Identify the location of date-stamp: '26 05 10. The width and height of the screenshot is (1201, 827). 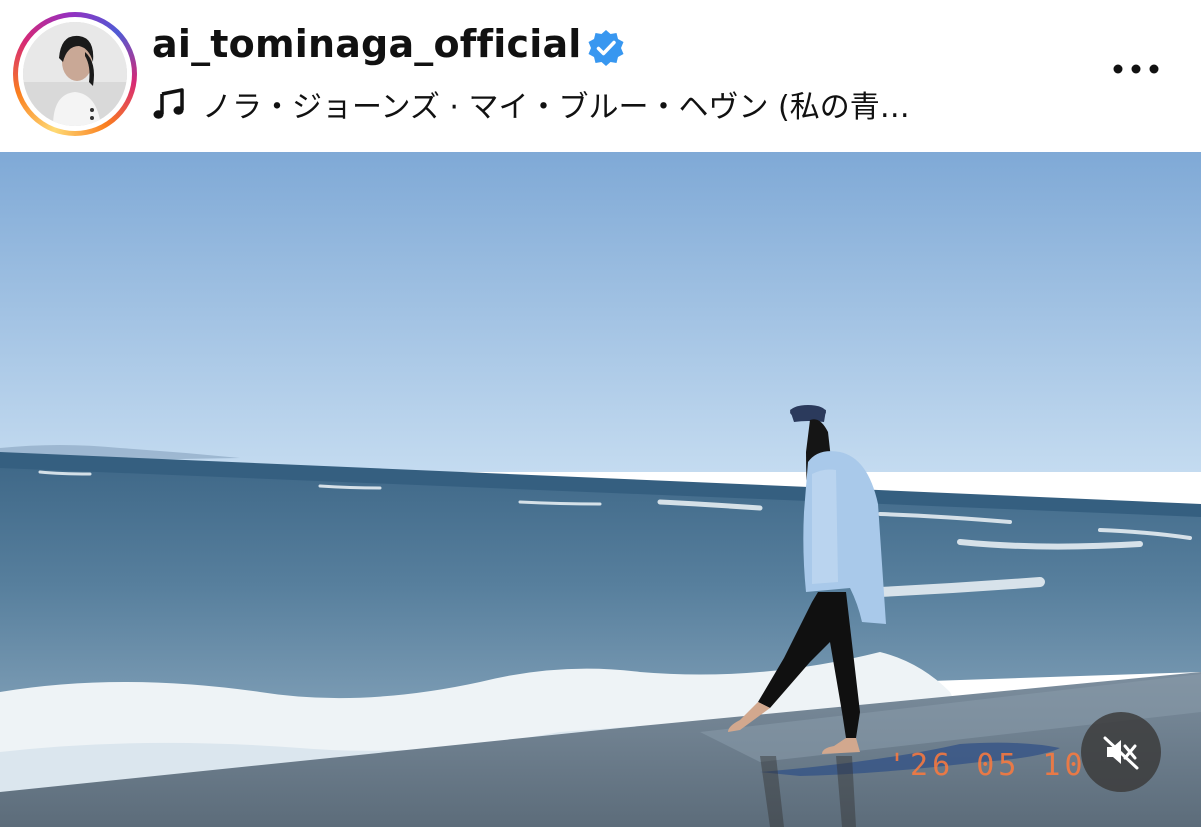
(987, 765).